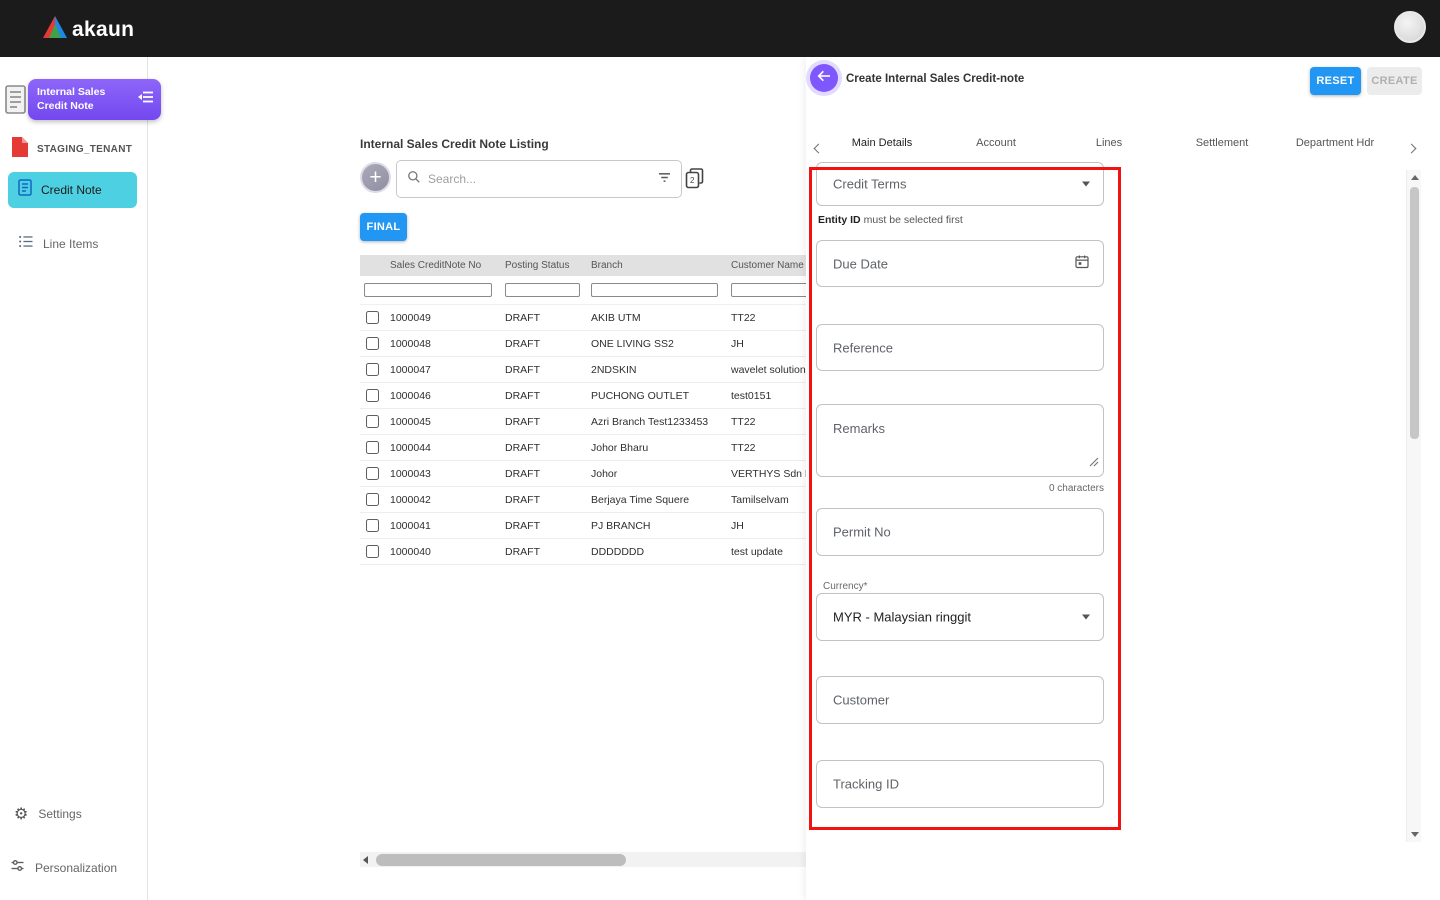  I want to click on search-icon, so click(414, 179).